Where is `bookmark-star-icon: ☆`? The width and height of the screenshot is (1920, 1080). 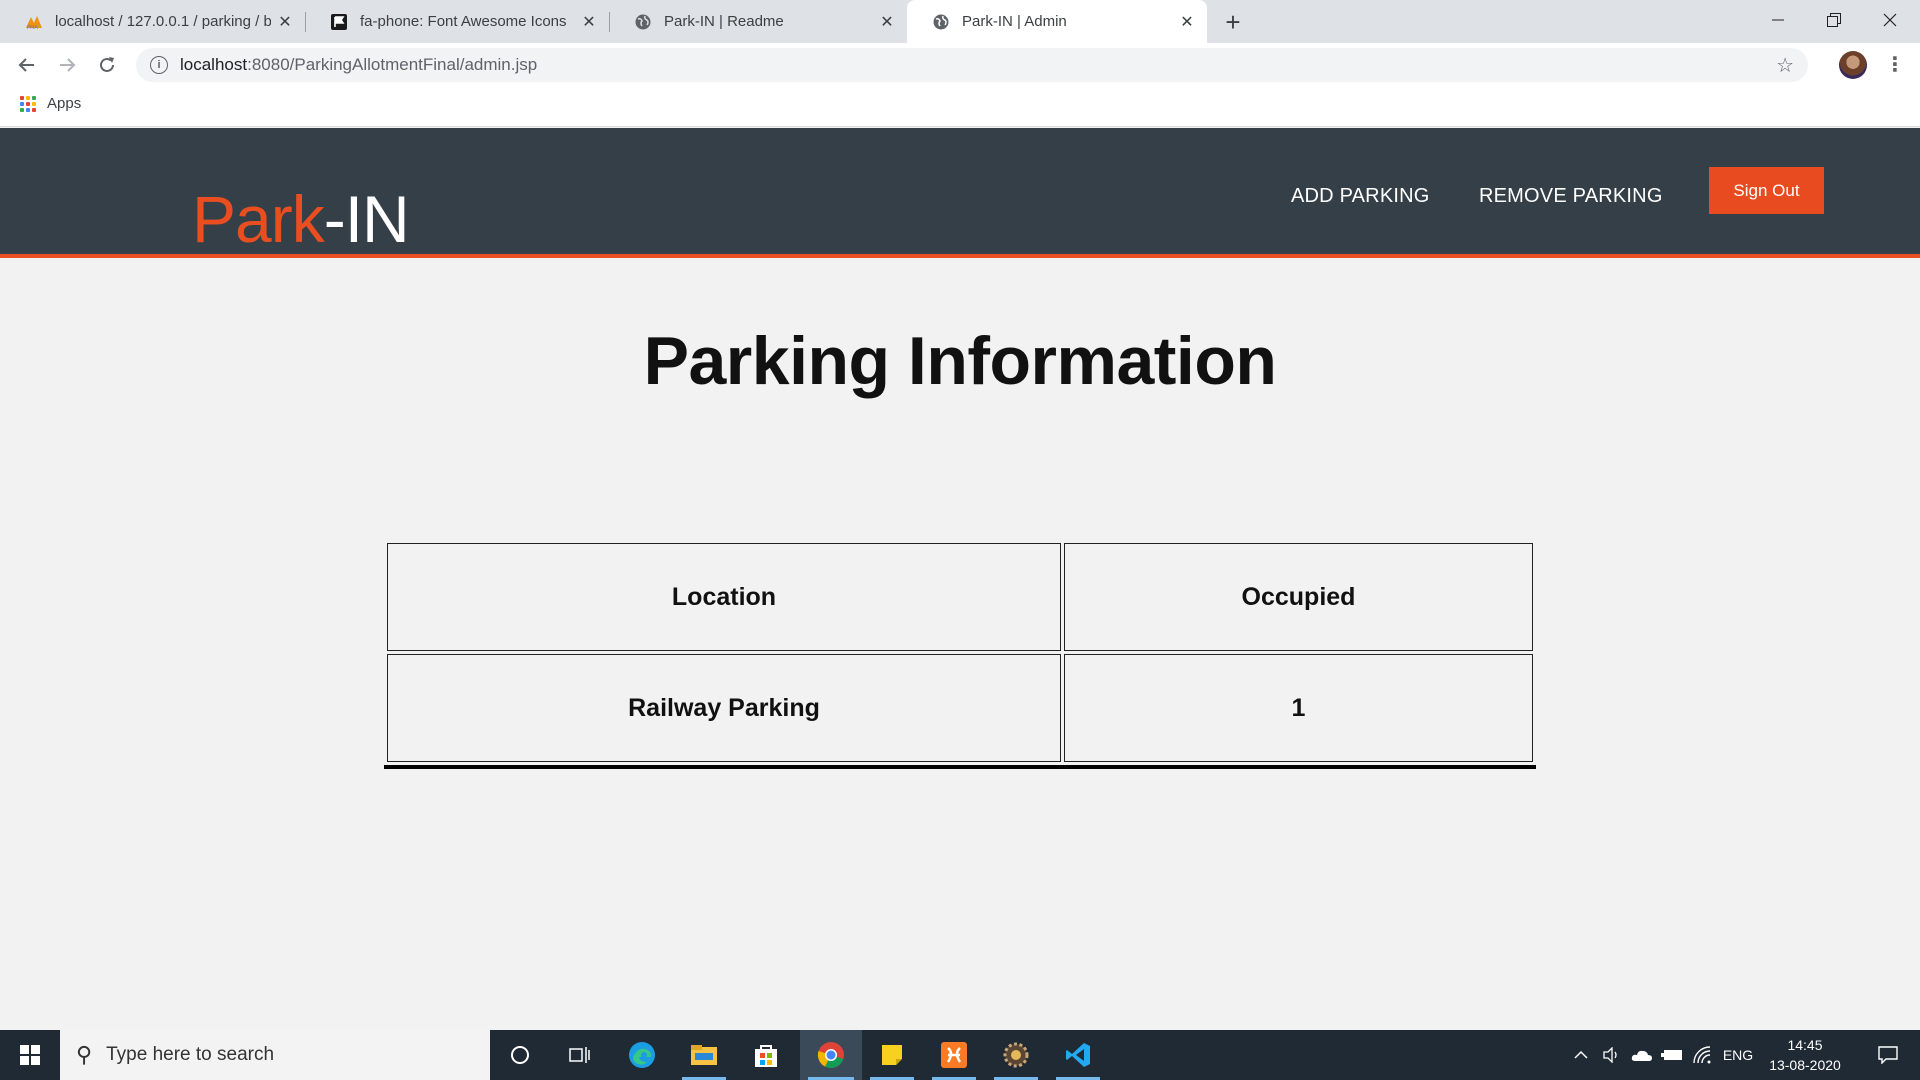
bookmark-star-icon: ☆ is located at coordinates (1785, 65).